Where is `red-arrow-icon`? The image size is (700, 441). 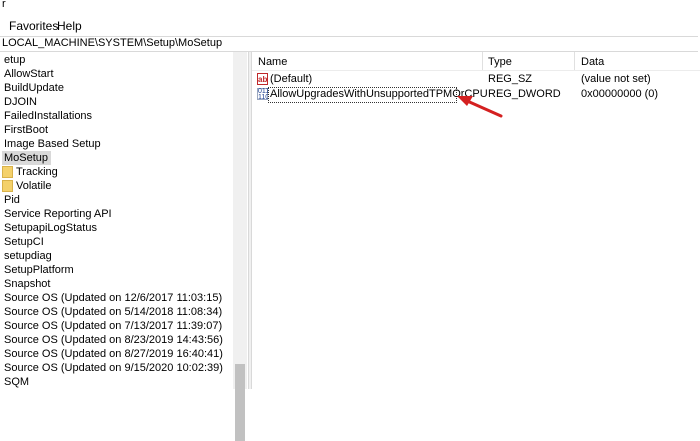 red-arrow-icon is located at coordinates (480, 107).